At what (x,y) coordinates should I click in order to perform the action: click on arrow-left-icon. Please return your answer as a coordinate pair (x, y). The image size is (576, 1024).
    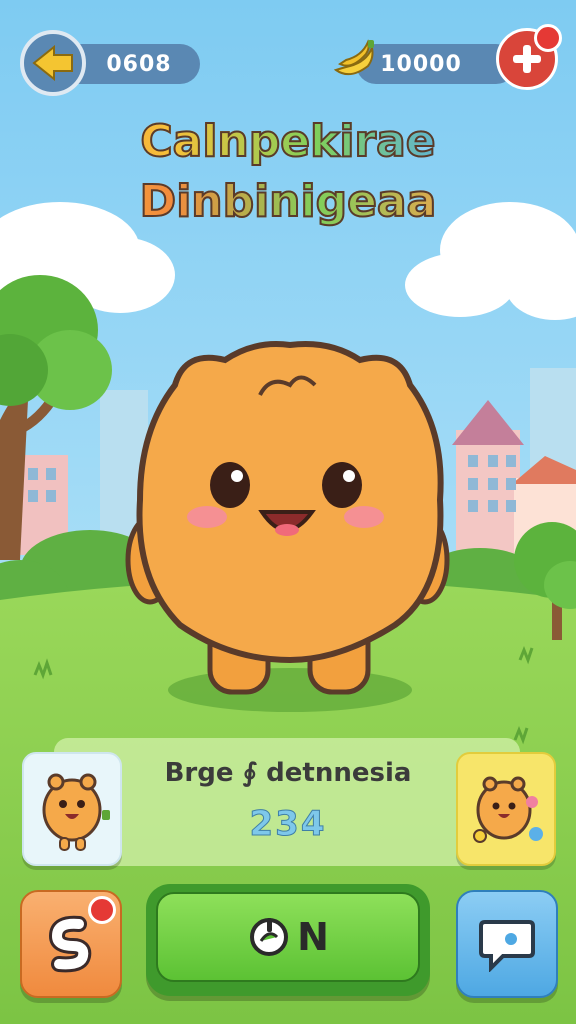
    Looking at the image, I should click on (52, 63).